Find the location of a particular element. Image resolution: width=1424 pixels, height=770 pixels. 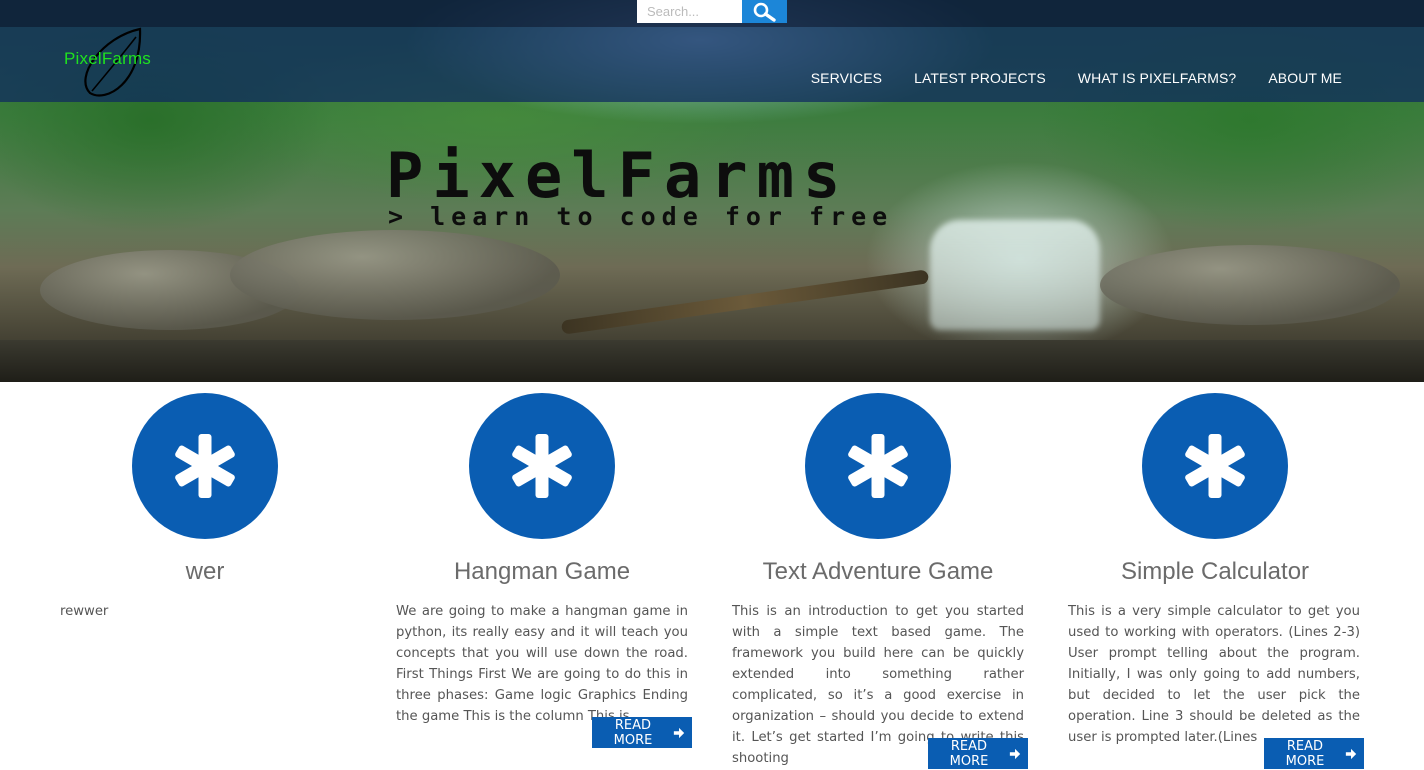

card-title: Simple Calculator is located at coordinates (1215, 571).